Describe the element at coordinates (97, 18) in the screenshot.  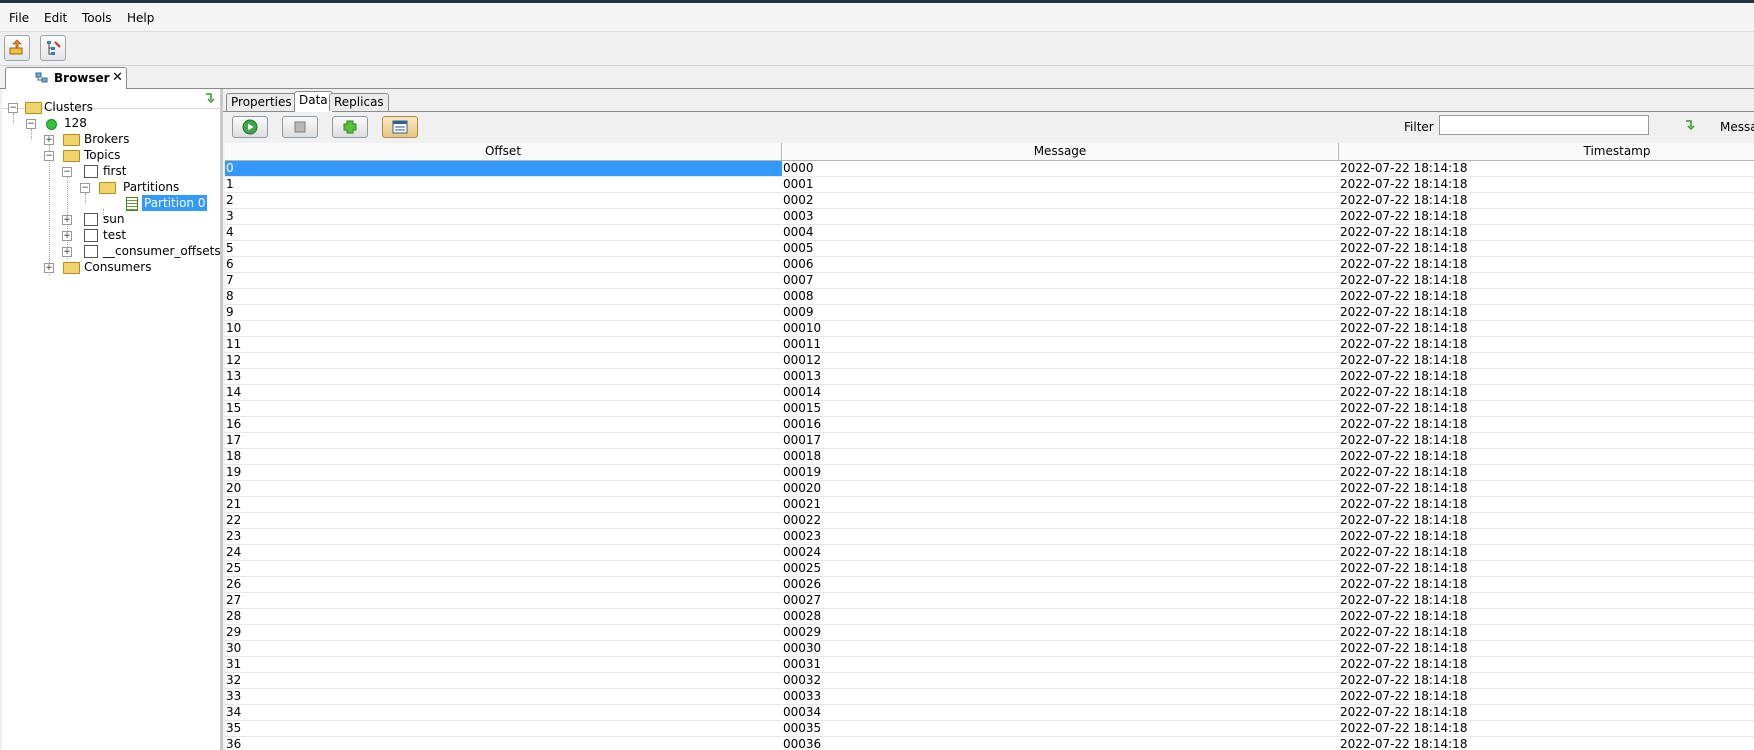
I see `menu-tools: Tools` at that location.